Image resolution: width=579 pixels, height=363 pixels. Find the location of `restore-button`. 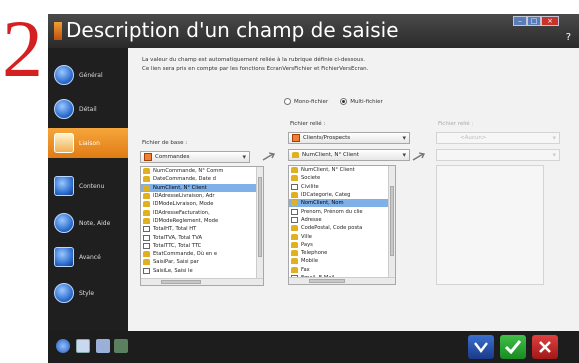

restore-button is located at coordinates (481, 347).